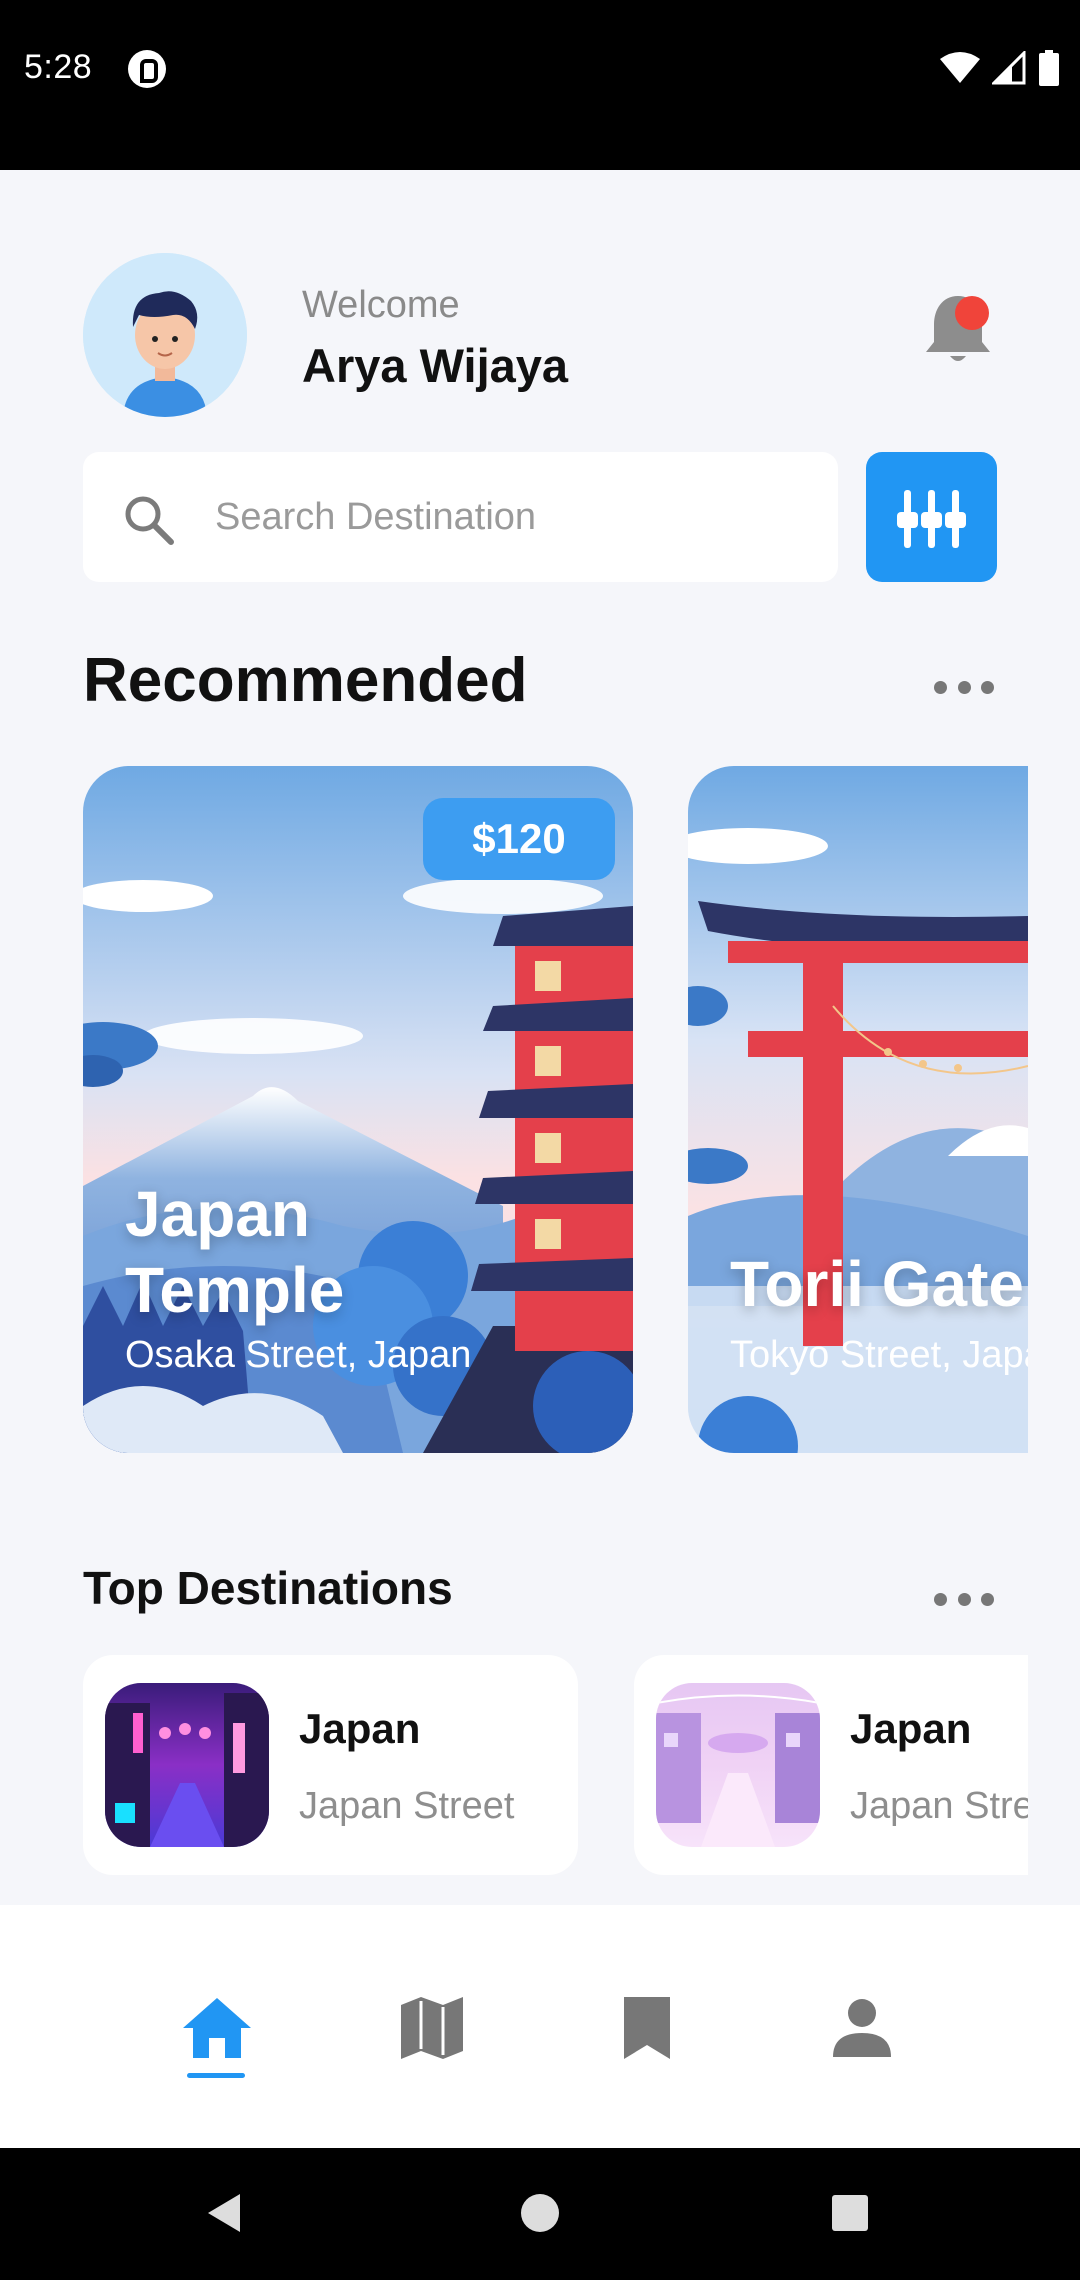  What do you see at coordinates (381, 305) in the screenshot?
I see `welcome-text: Welcome` at bounding box center [381, 305].